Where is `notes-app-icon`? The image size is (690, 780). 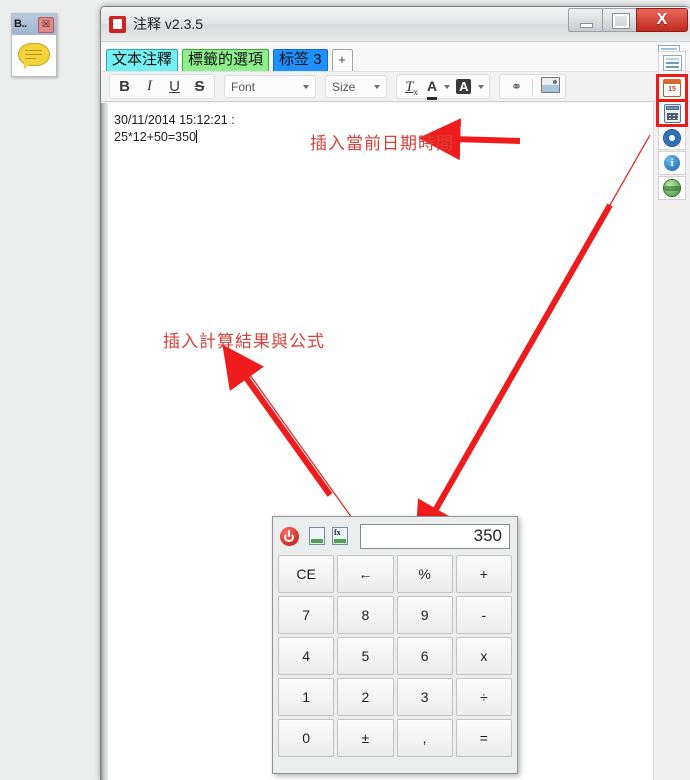 notes-app-icon is located at coordinates (117, 24).